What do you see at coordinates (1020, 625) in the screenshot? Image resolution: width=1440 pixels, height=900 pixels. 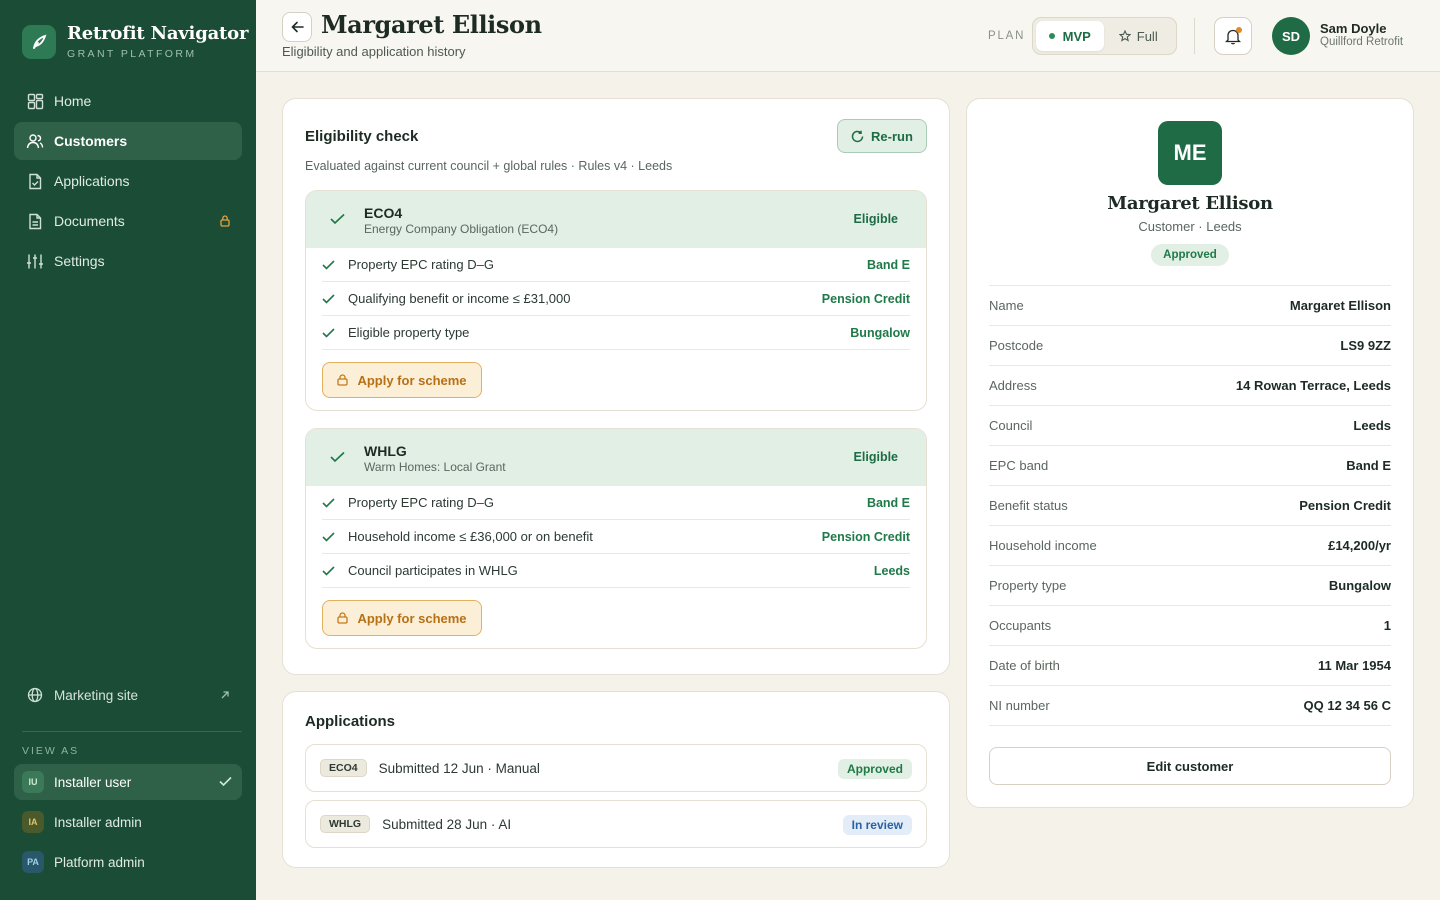 I see `detail-key: Occupants` at bounding box center [1020, 625].